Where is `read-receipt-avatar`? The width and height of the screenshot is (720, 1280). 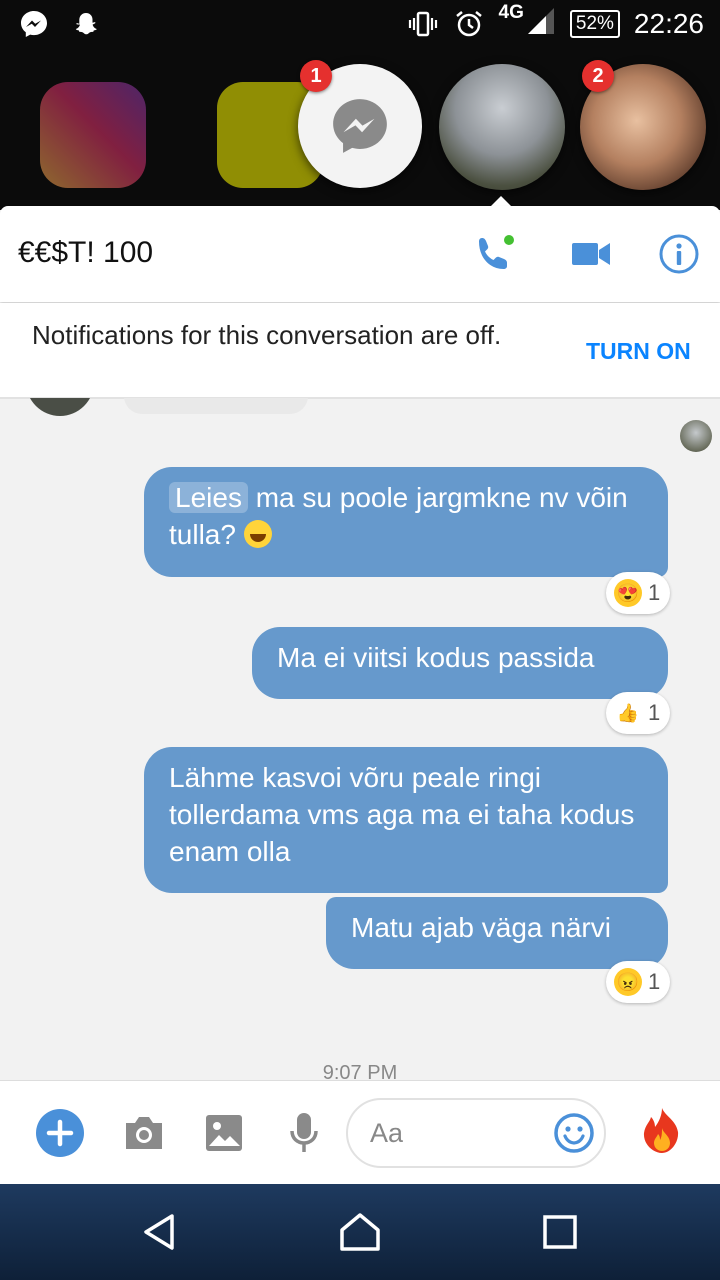
read-receipt-avatar is located at coordinates (696, 436).